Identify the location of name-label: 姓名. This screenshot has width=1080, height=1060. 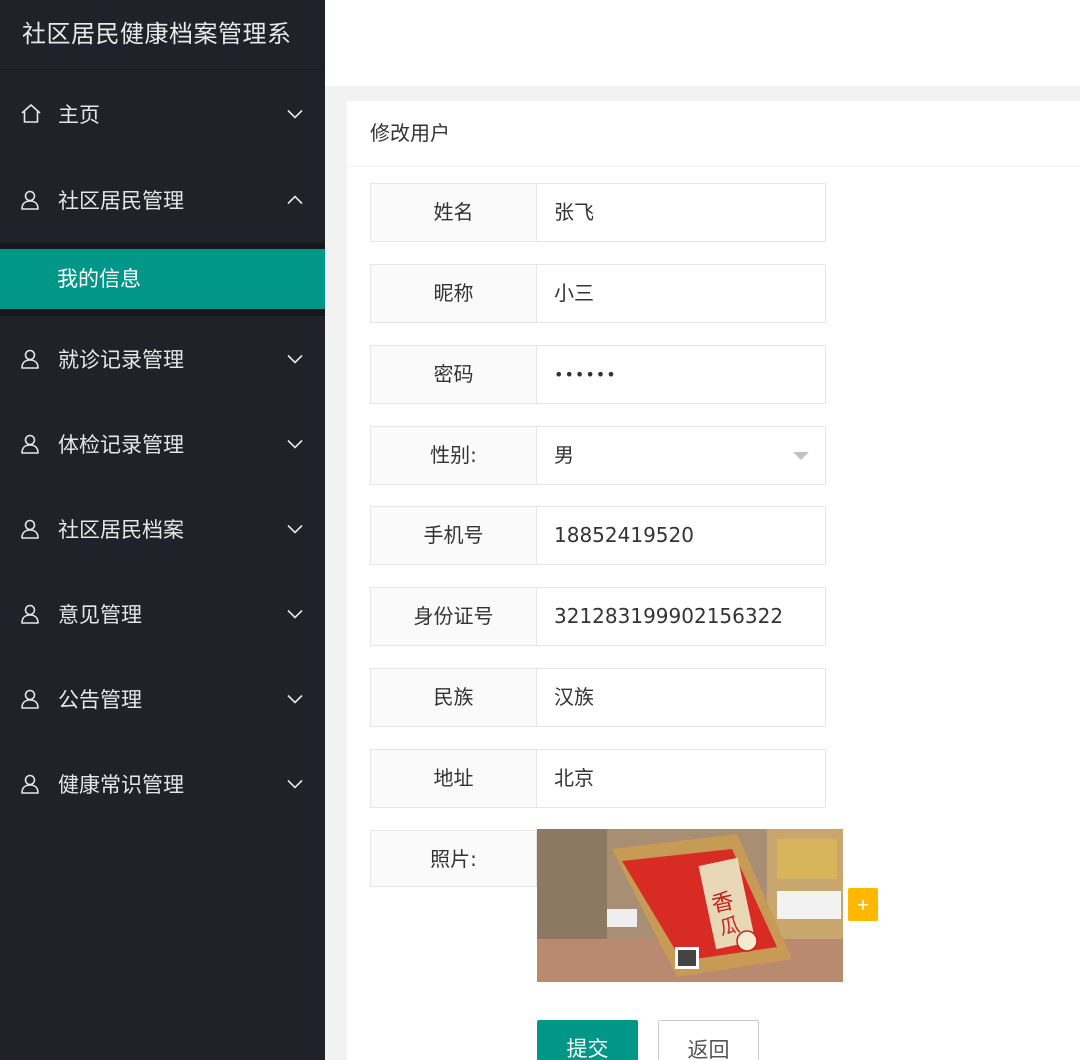
(453, 212).